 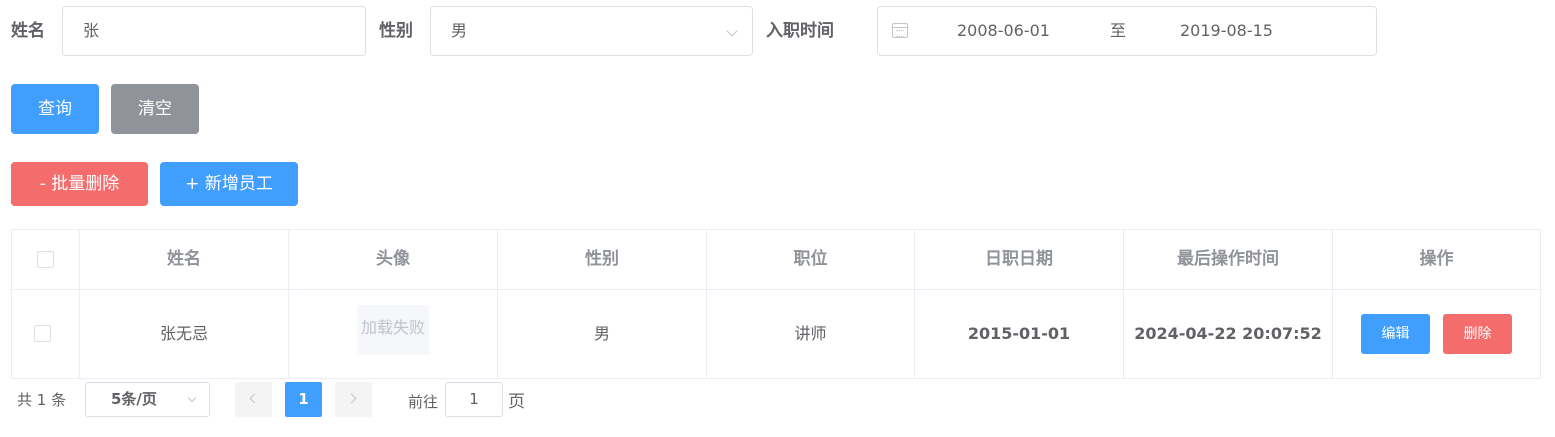 I want to click on query-button: 查询, so click(x=55, y=109).